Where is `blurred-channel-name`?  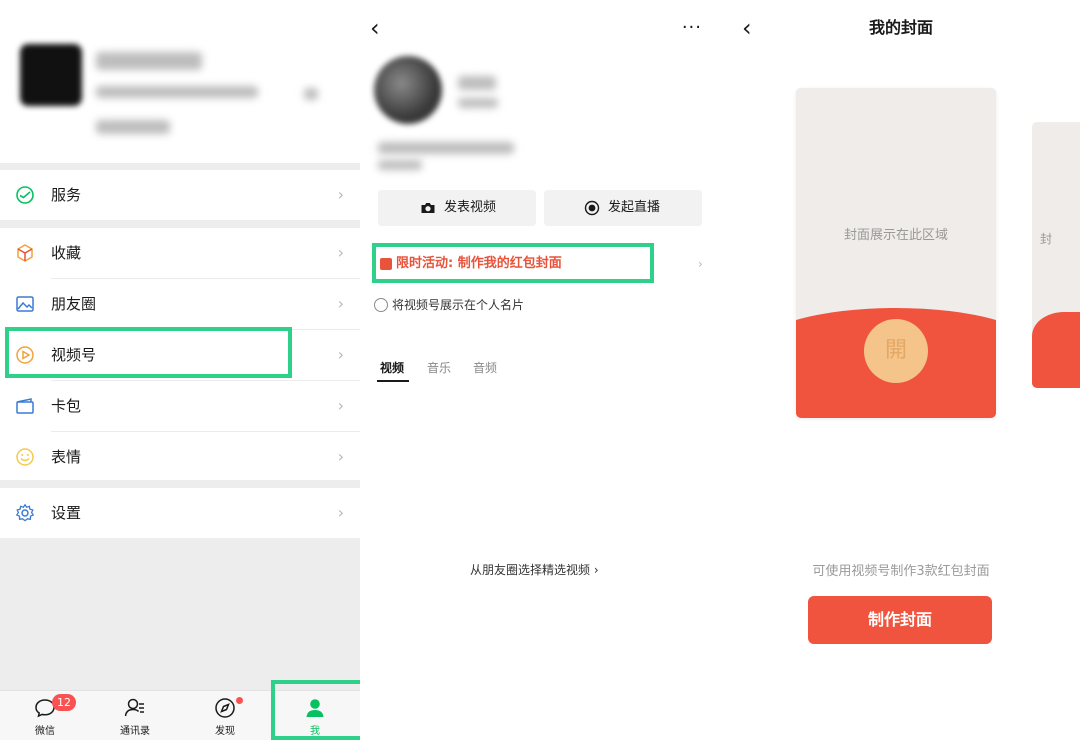 blurred-channel-name is located at coordinates (477, 83).